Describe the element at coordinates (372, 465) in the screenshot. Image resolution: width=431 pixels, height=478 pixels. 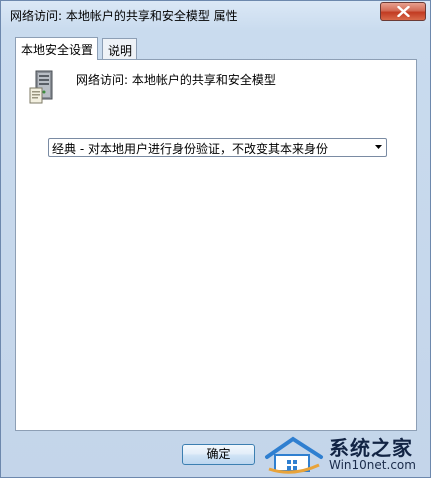
I see `watermark-site: Win10net.com` at that location.